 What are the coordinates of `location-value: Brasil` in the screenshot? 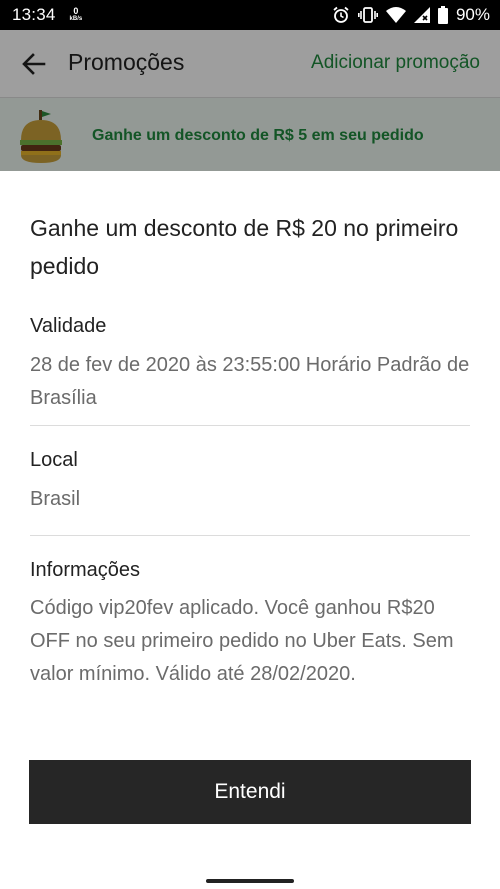 It's located at (55, 499).